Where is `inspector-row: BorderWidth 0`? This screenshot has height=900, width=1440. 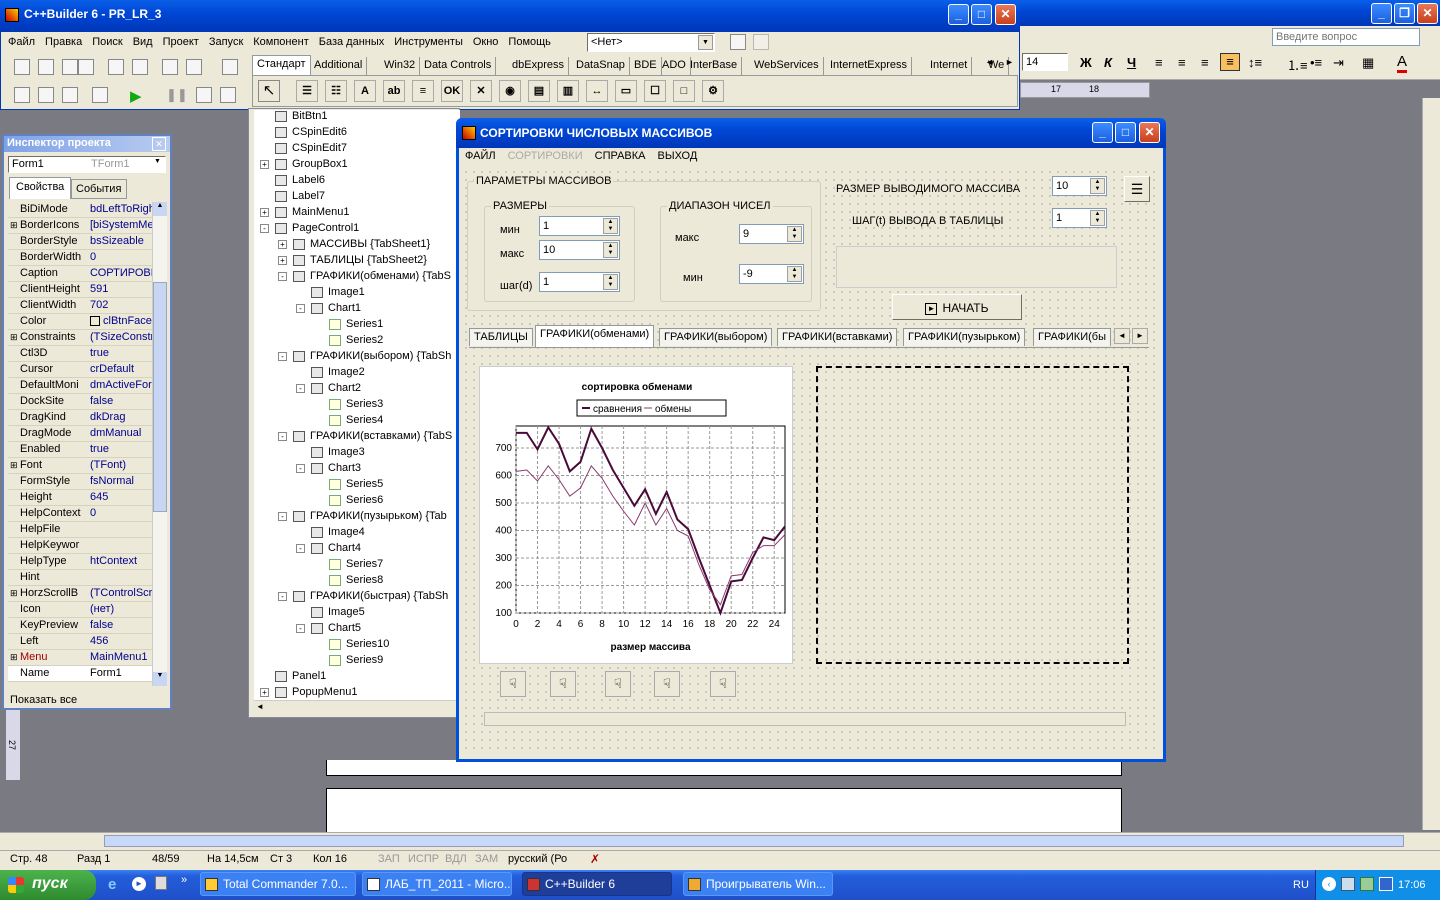 inspector-row: BorderWidth 0 is located at coordinates (80, 258).